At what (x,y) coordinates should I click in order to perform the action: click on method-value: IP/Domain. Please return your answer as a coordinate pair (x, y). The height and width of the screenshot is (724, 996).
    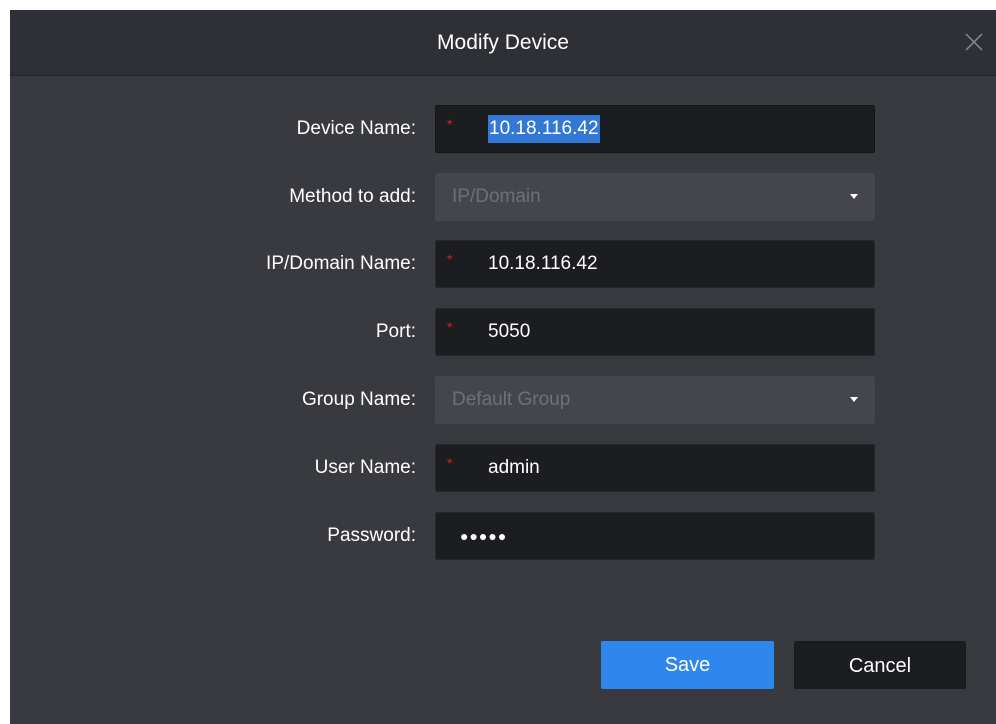
    Looking at the image, I should click on (496, 196).